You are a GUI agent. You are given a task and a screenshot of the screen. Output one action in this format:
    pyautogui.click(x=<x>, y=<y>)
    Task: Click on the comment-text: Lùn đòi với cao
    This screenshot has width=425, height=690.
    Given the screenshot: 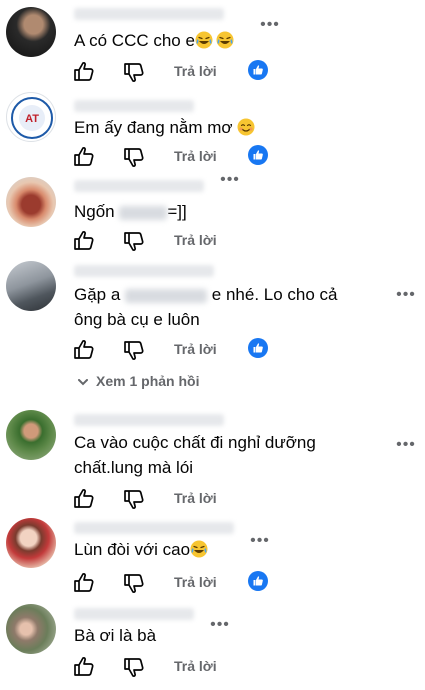 What is the action you would take?
    pyautogui.click(x=141, y=549)
    